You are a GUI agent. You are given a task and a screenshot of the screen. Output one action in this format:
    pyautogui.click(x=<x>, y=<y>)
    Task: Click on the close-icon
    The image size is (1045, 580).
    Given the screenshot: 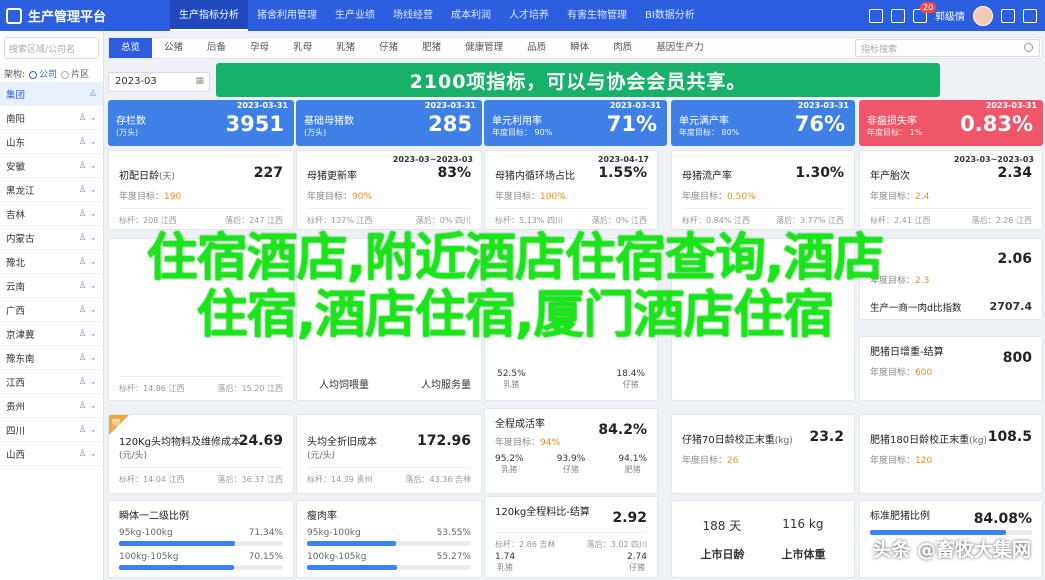 What is the action you would take?
    pyautogui.click(x=1030, y=15)
    